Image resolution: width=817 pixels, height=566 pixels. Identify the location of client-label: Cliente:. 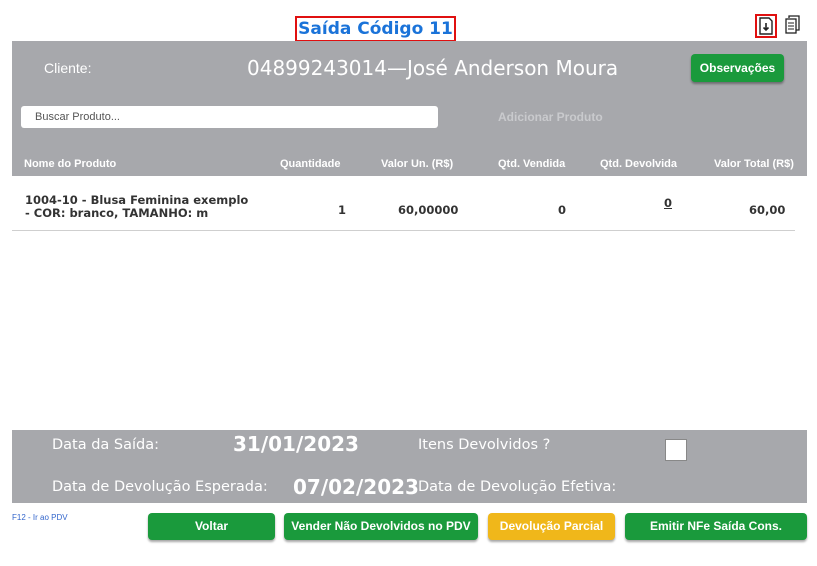
(68, 68).